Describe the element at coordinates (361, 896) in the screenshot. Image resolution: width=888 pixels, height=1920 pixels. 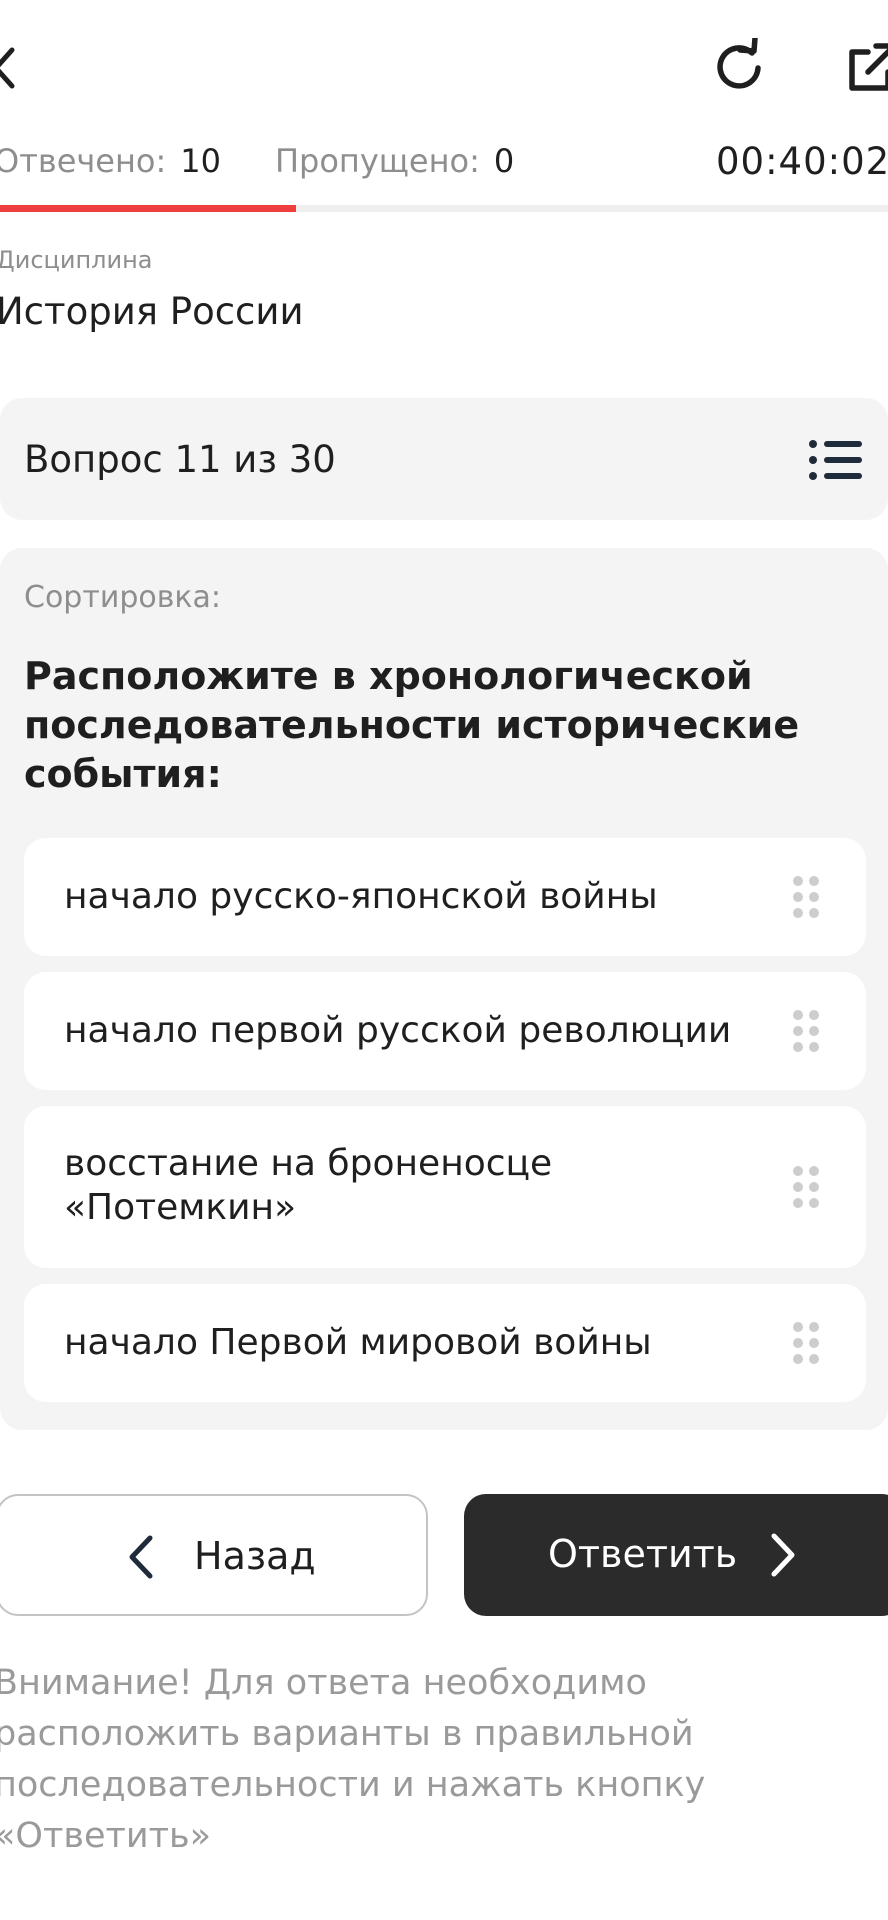
I see `option-label: начало русско-японской войны` at that location.